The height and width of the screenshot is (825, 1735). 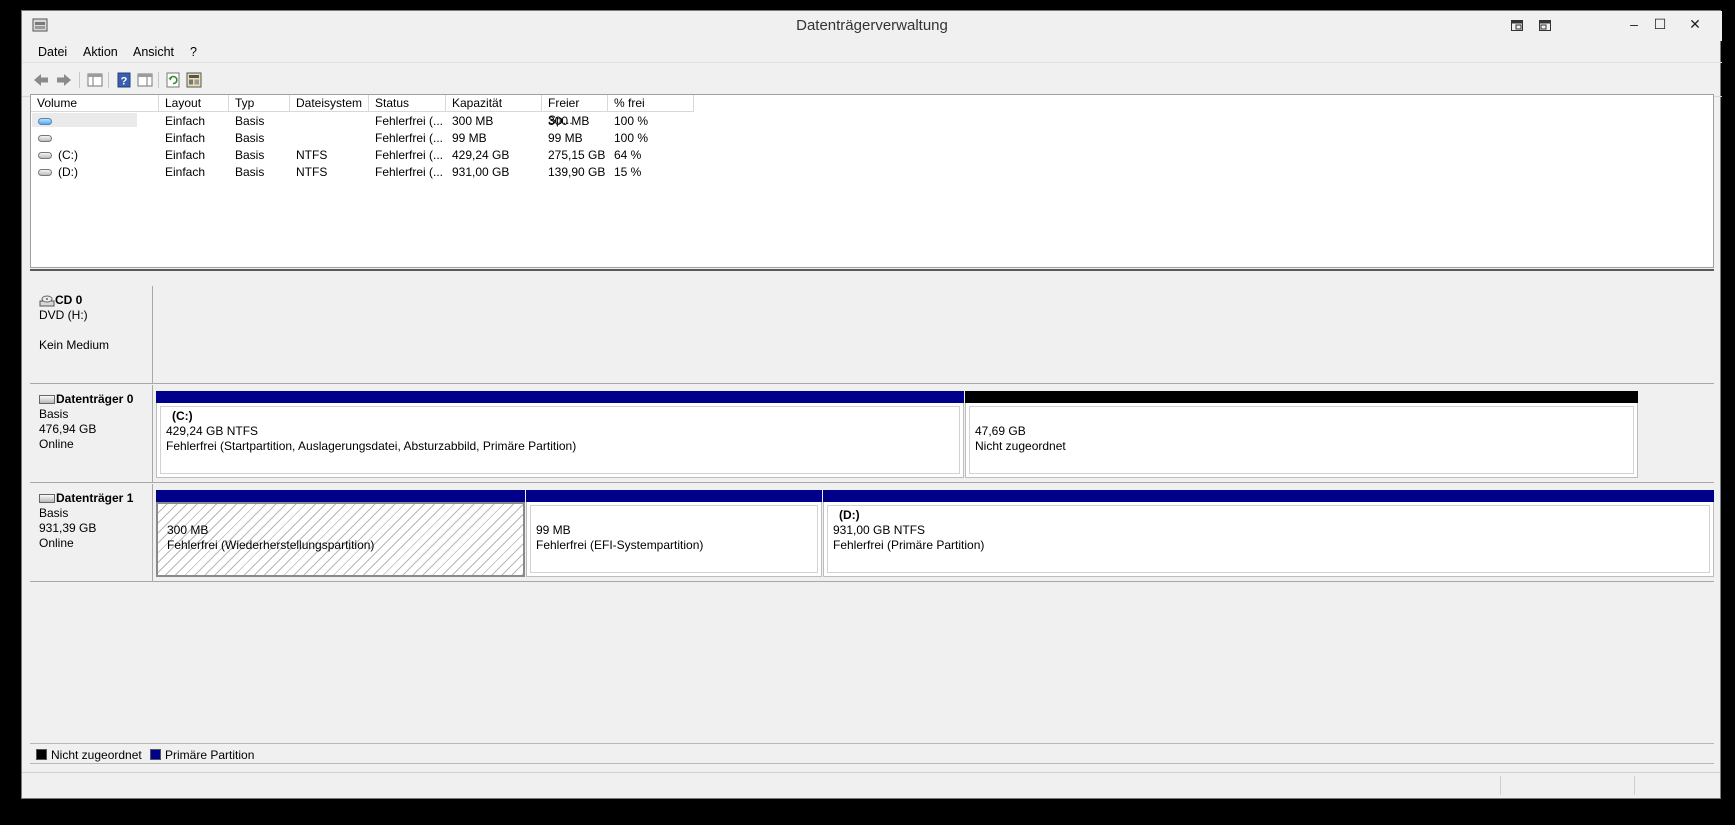 What do you see at coordinates (651, 103) in the screenshot?
I see `col-header-prozent-frei: % frei` at bounding box center [651, 103].